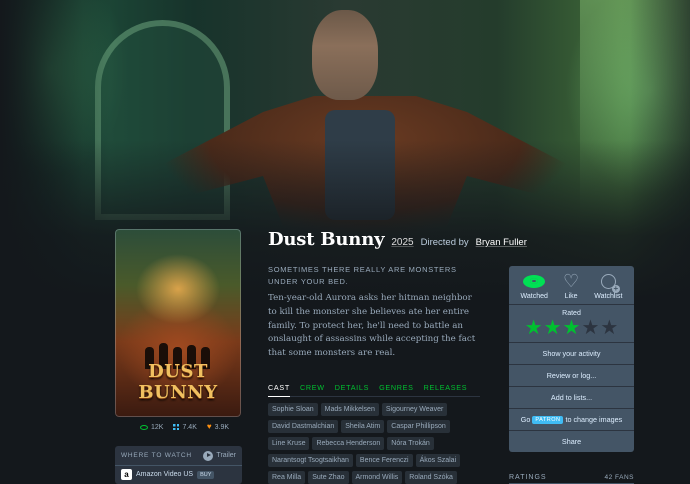 This screenshot has width=690, height=484. What do you see at coordinates (287, 477) in the screenshot?
I see `cast-member: Rea Milla` at bounding box center [287, 477].